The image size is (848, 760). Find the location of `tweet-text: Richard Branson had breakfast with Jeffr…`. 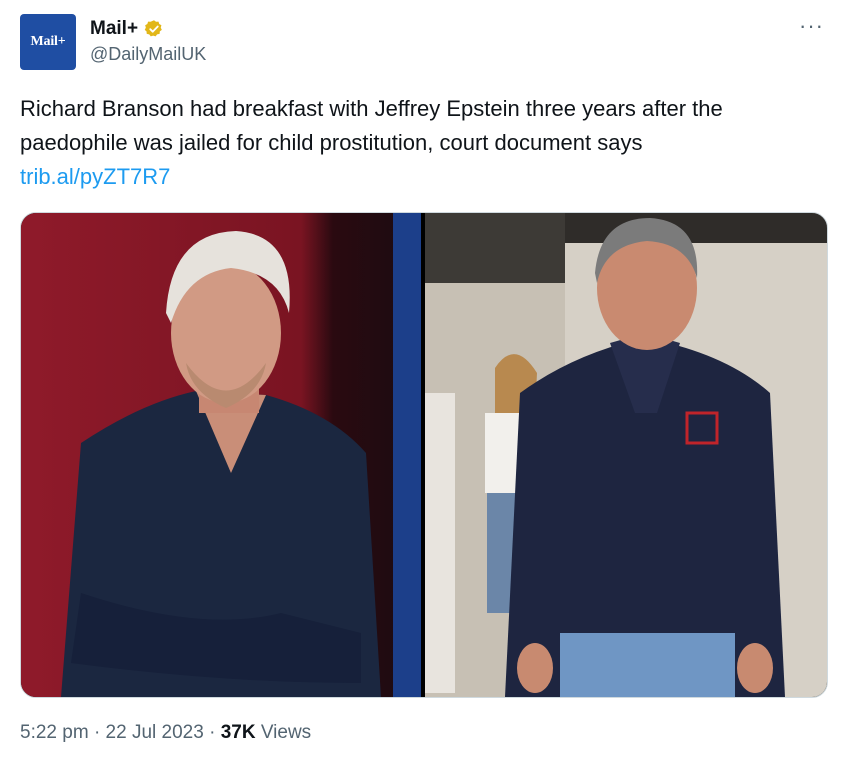

tweet-text: Richard Branson had breakfast with Jeffr… is located at coordinates (371, 125).